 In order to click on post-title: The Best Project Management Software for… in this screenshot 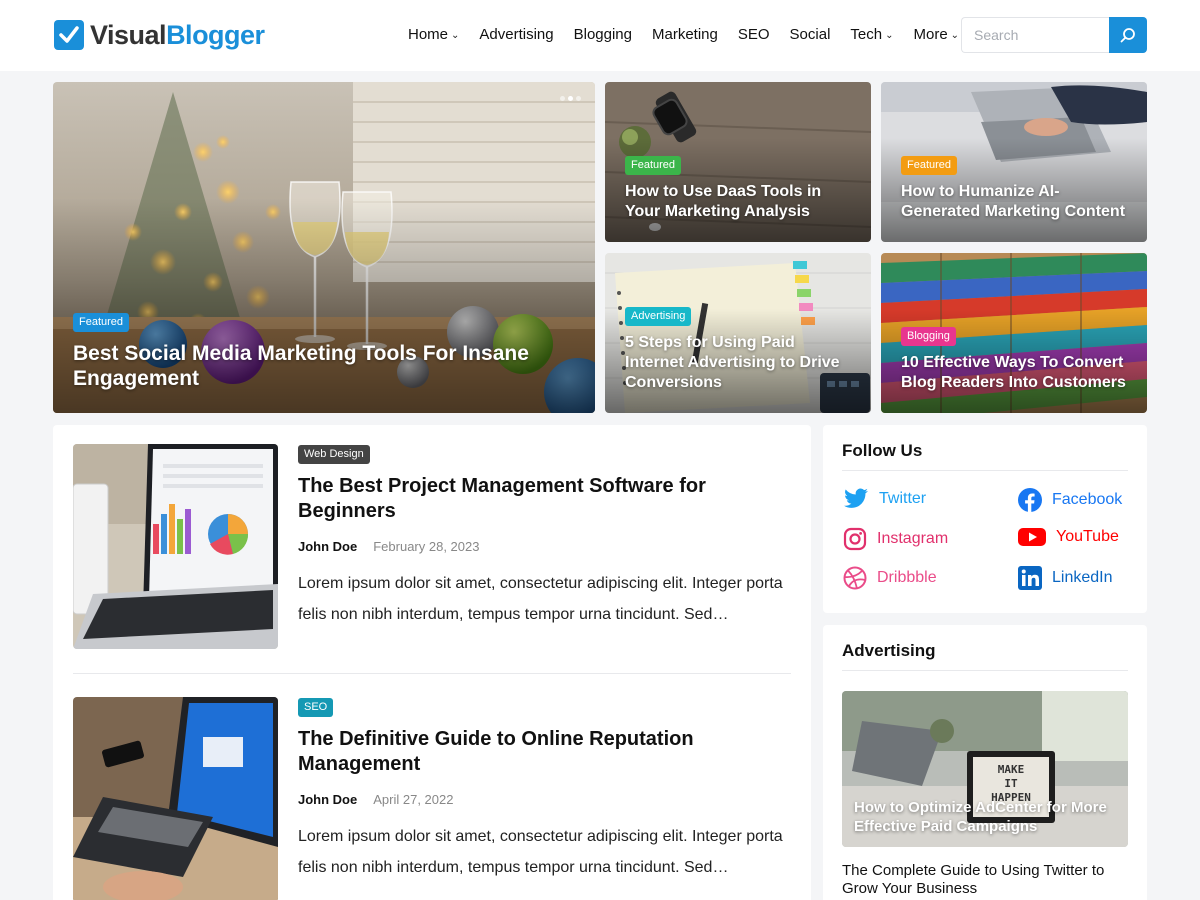, I will do `click(545, 499)`.